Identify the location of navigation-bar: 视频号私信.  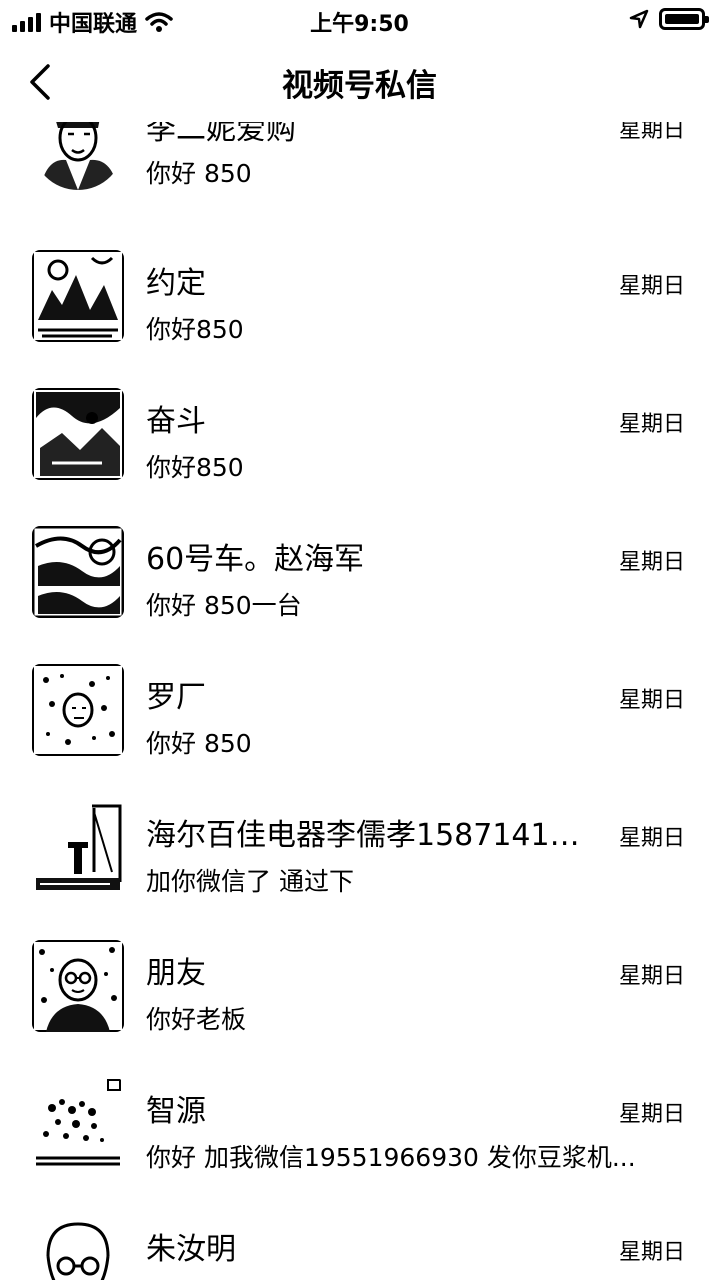
(359, 81).